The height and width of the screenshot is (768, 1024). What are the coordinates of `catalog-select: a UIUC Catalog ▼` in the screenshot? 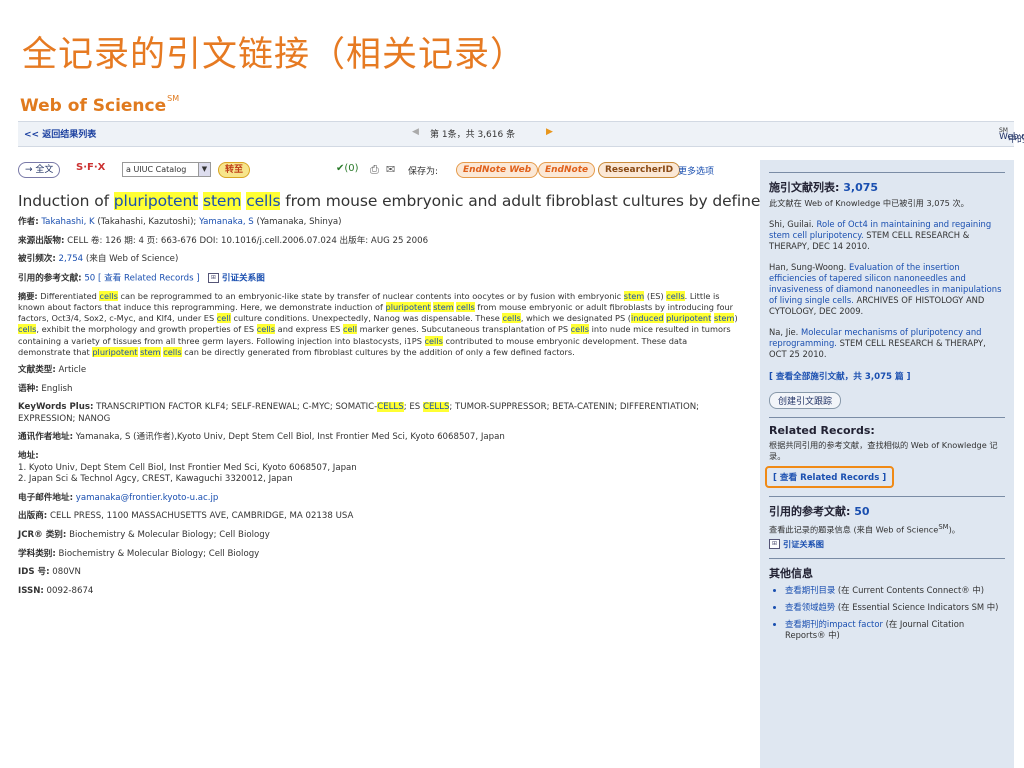 It's located at (166, 169).